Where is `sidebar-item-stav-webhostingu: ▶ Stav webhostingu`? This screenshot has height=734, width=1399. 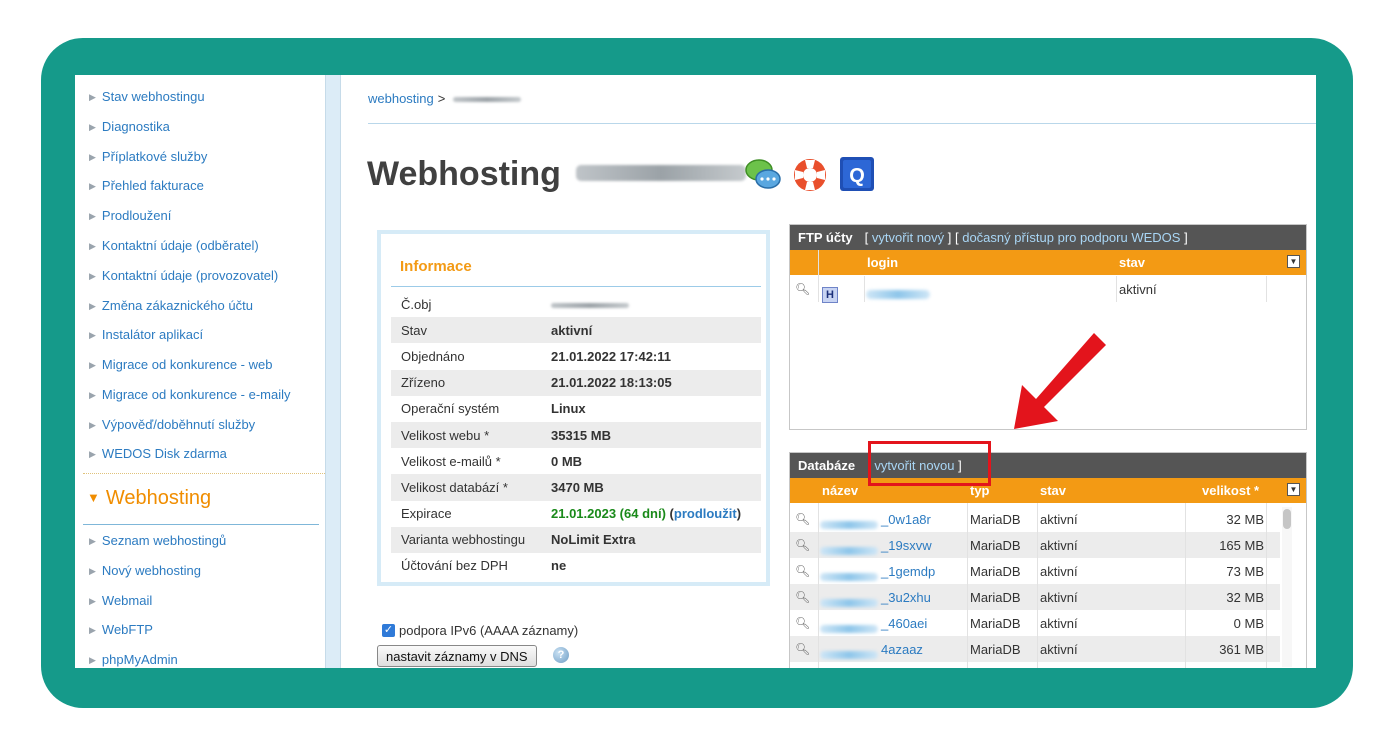
sidebar-item-stav-webhostingu: ▶ Stav webhostingu is located at coordinates (147, 97).